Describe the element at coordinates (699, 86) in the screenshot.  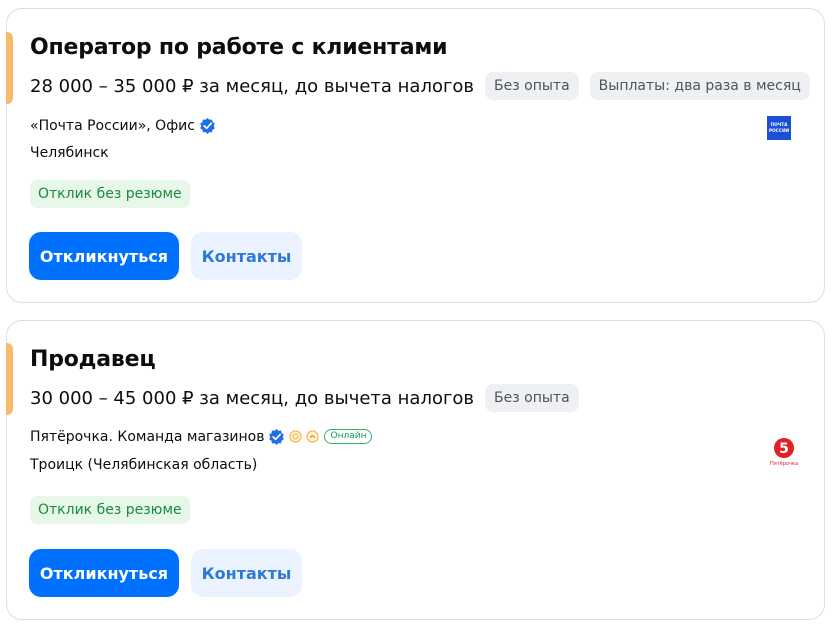
I see `tag-payments: Выплаты: два раза в месяц` at that location.